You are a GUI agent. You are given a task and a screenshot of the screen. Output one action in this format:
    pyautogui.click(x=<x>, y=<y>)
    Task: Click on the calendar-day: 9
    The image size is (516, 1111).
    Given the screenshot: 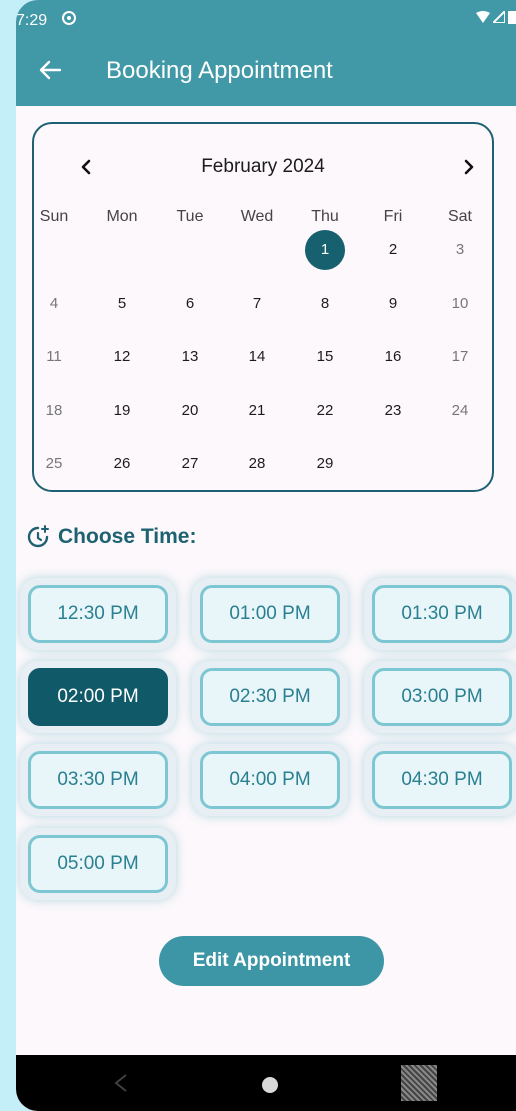 What is the action you would take?
    pyautogui.click(x=393, y=304)
    